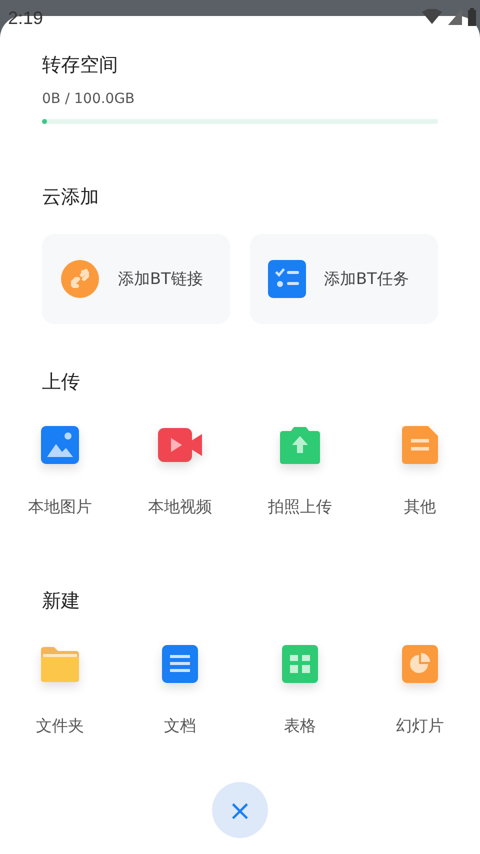 The image size is (480, 854). I want to click on section-title: 新建, so click(61, 601).